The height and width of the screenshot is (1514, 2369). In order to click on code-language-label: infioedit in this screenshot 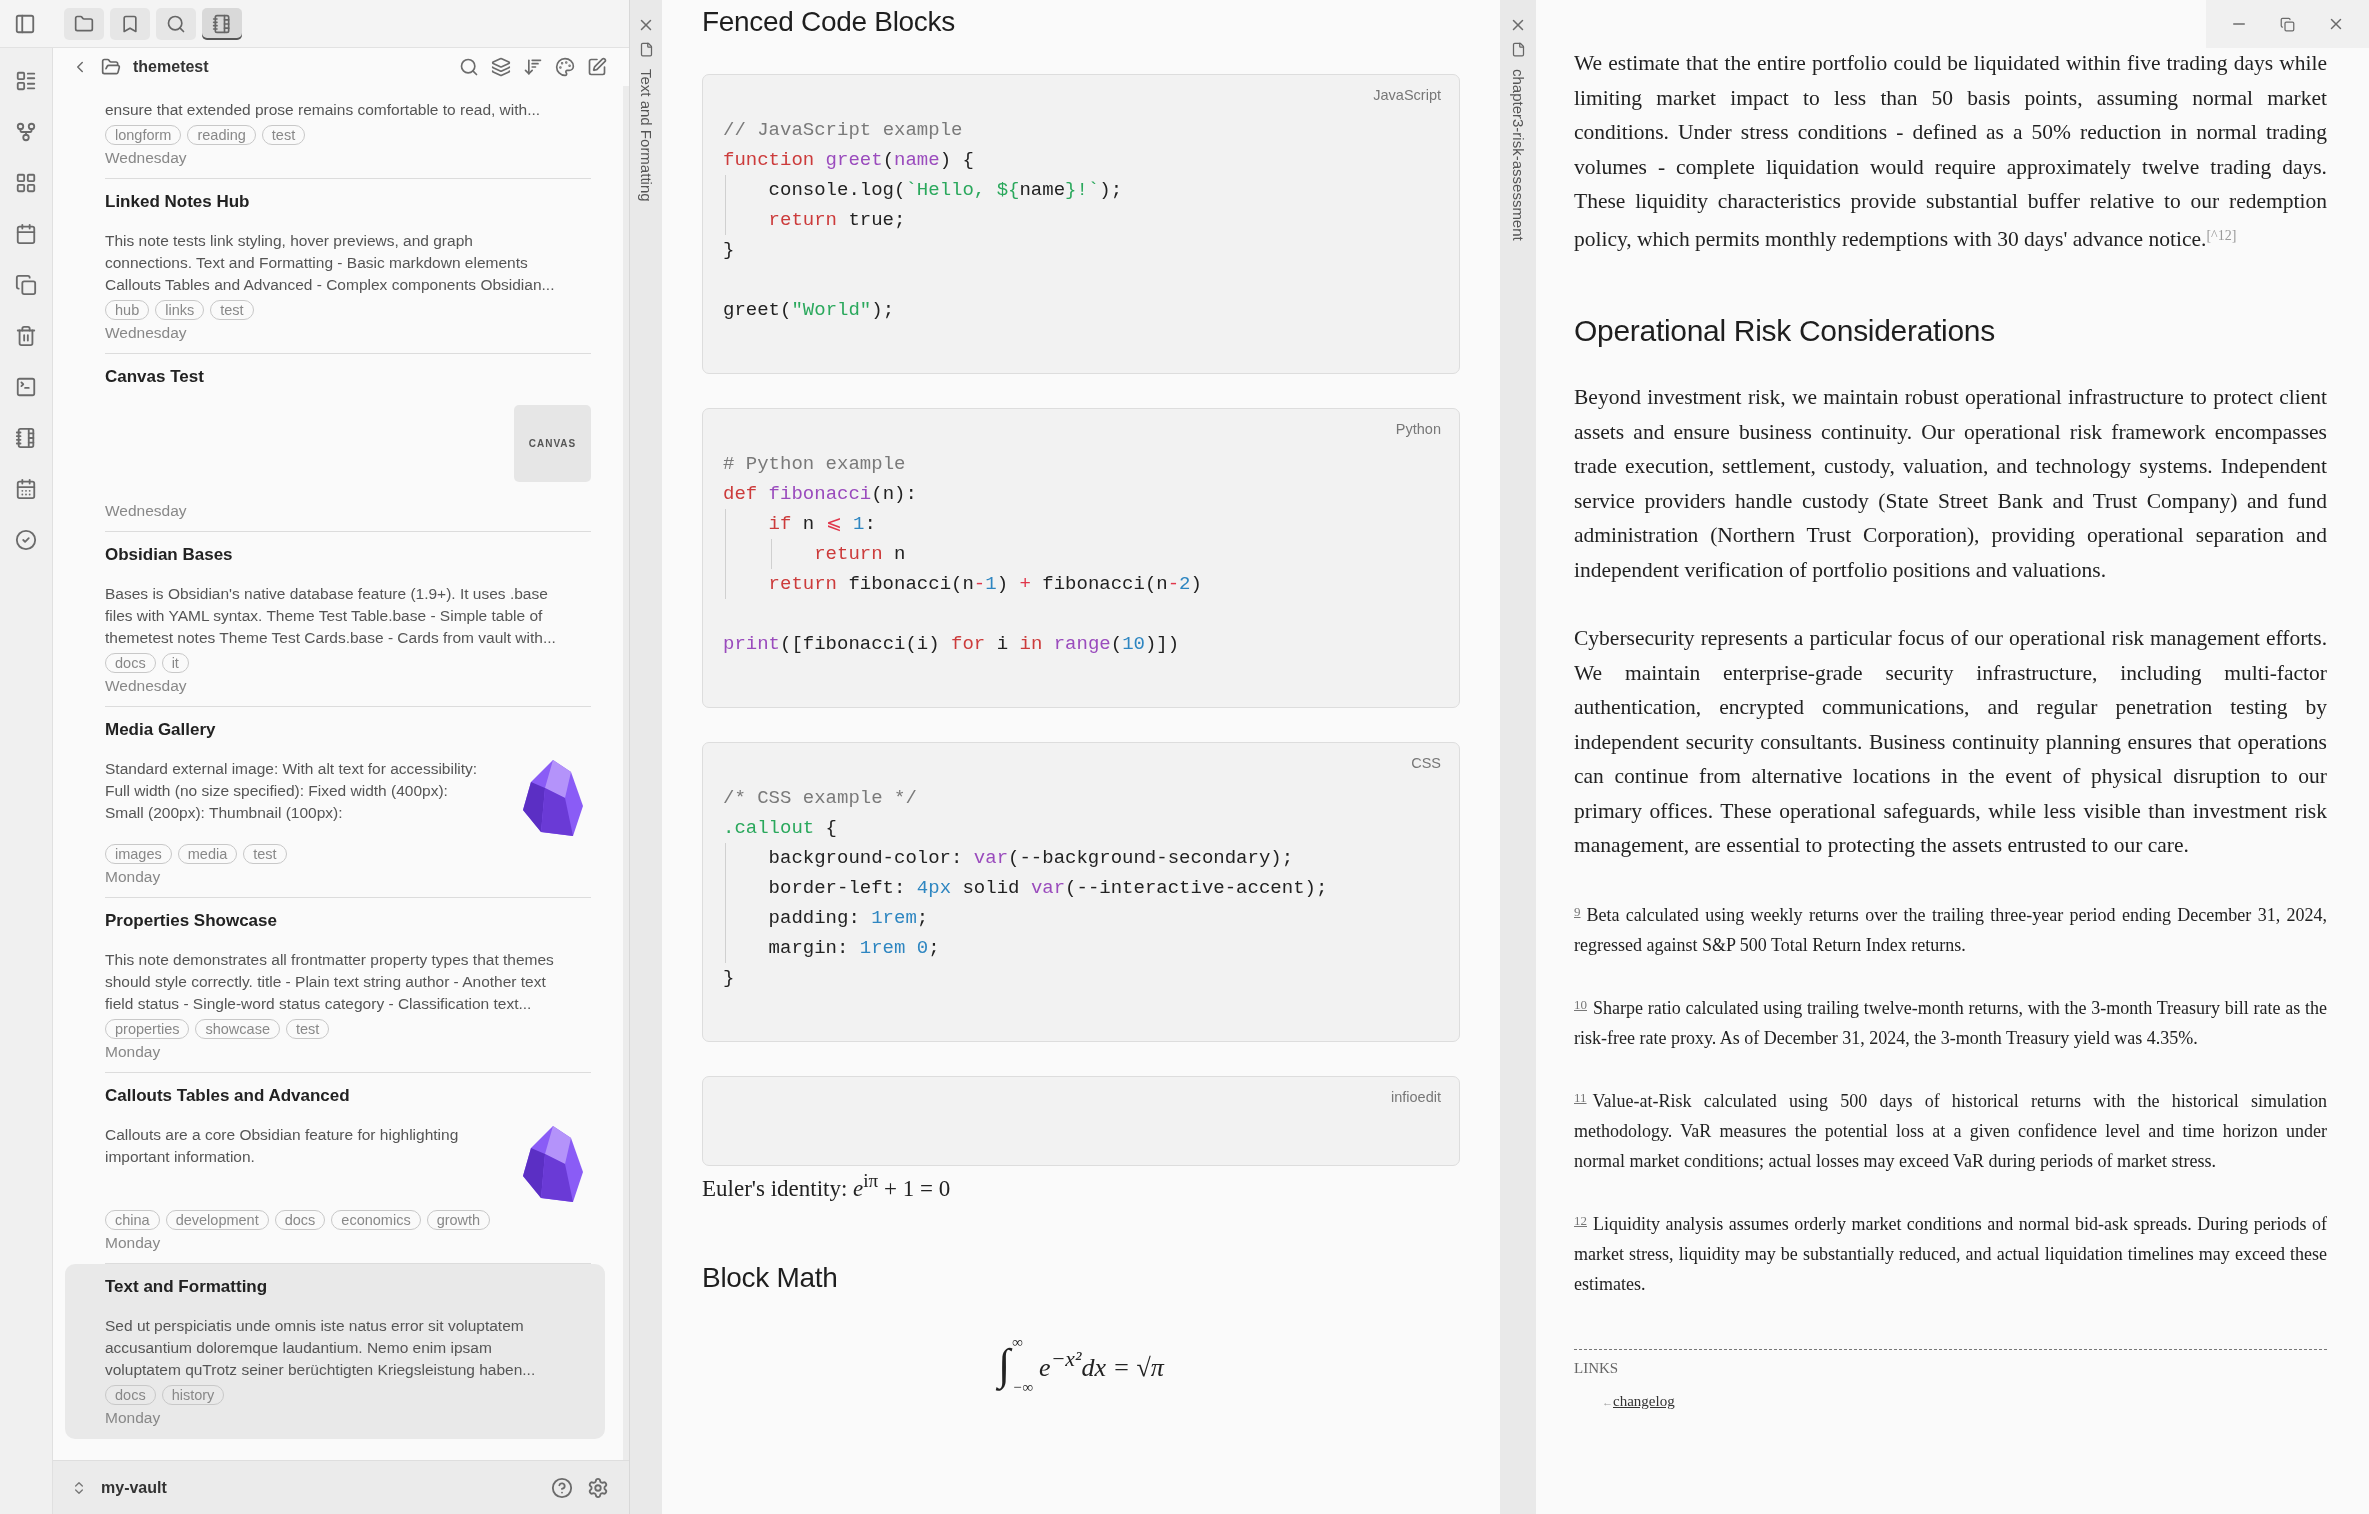, I will do `click(1415, 1097)`.